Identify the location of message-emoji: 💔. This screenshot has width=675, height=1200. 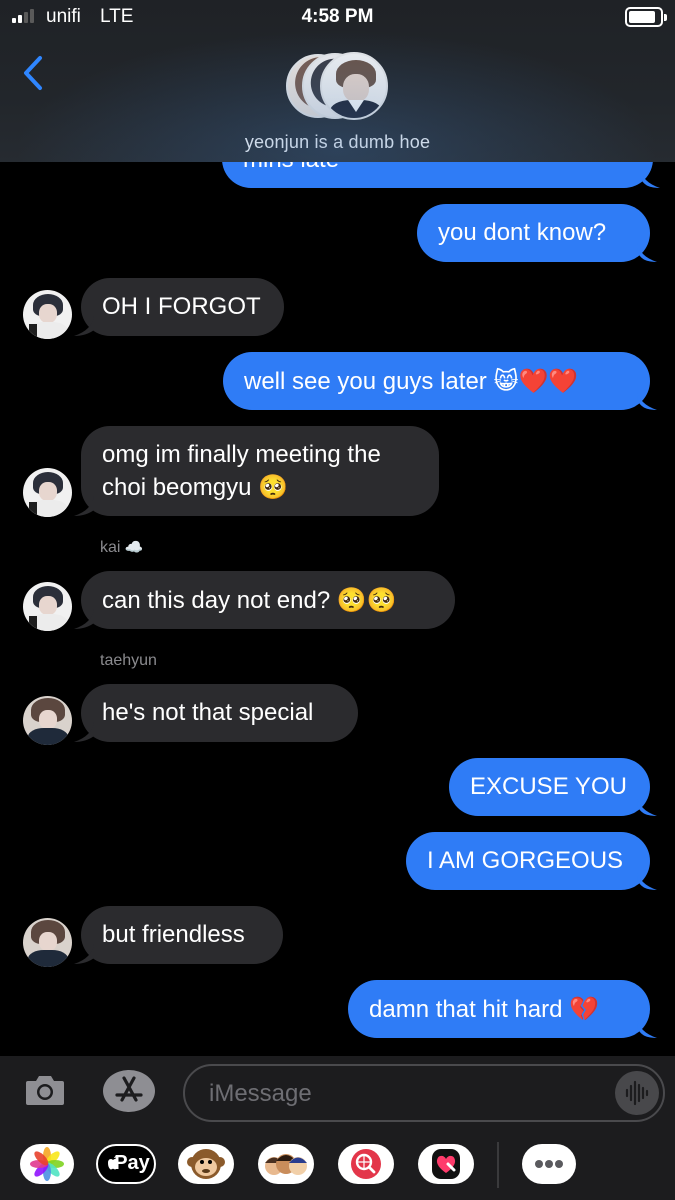
(584, 1009).